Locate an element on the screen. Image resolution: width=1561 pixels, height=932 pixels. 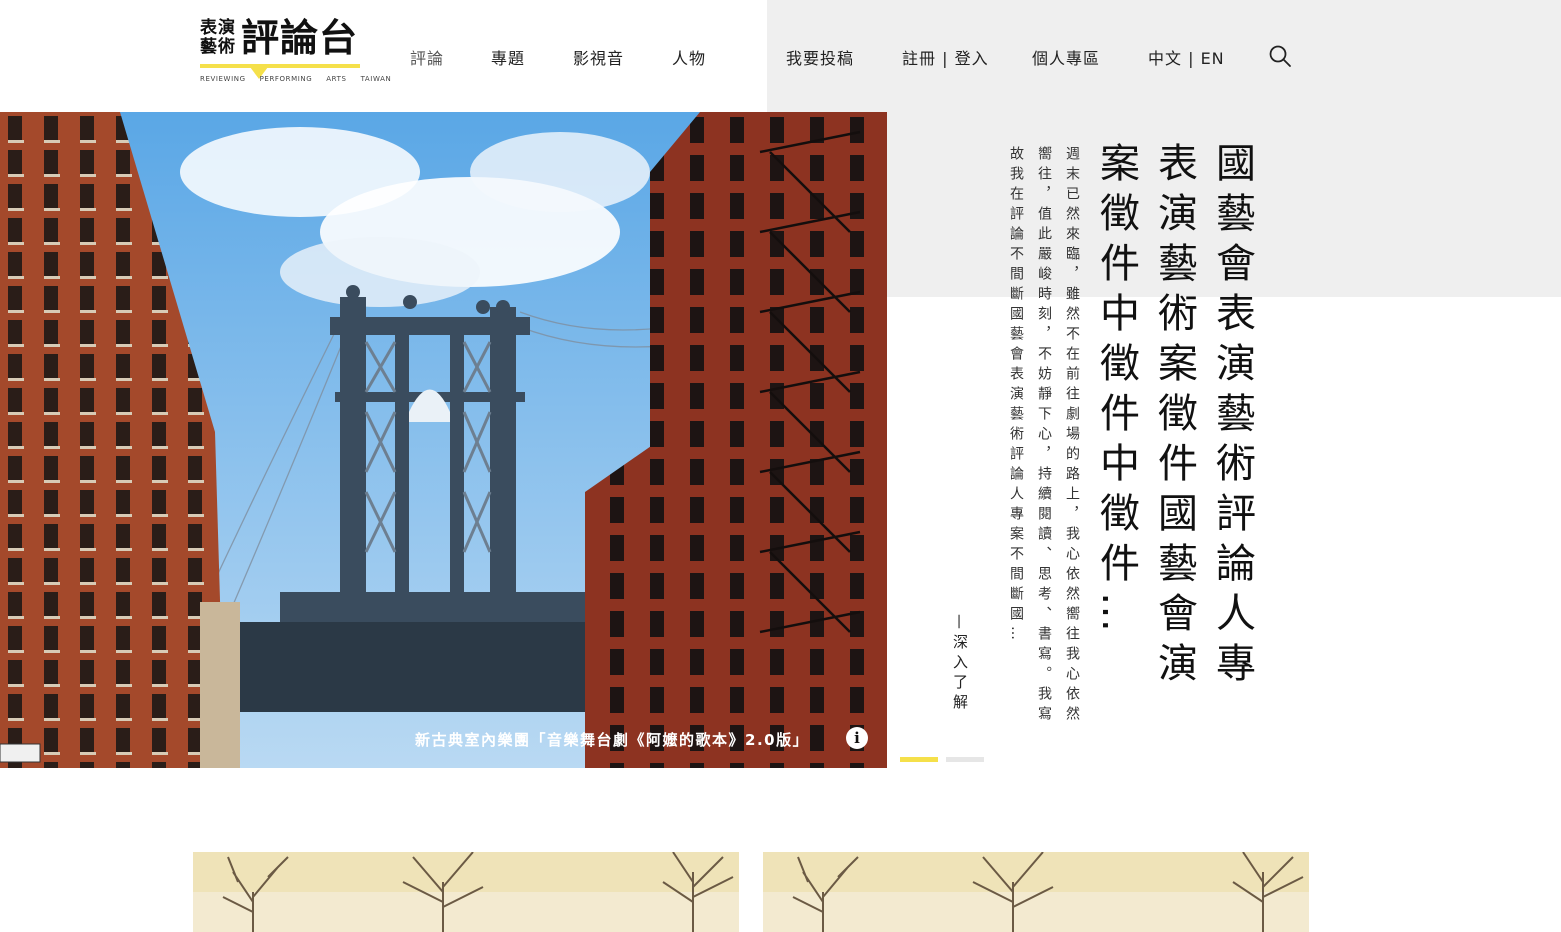
logo-title: 評論台 is located at coordinates (300, 38).